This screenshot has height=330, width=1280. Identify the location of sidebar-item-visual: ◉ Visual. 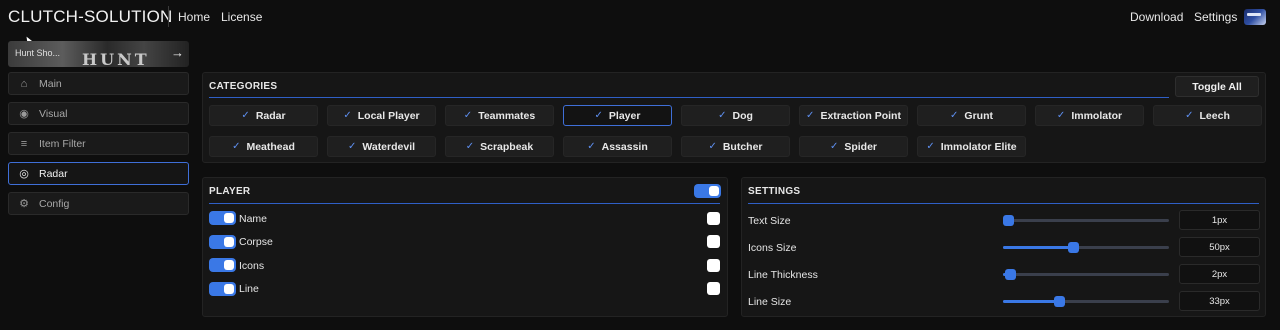
(98, 113).